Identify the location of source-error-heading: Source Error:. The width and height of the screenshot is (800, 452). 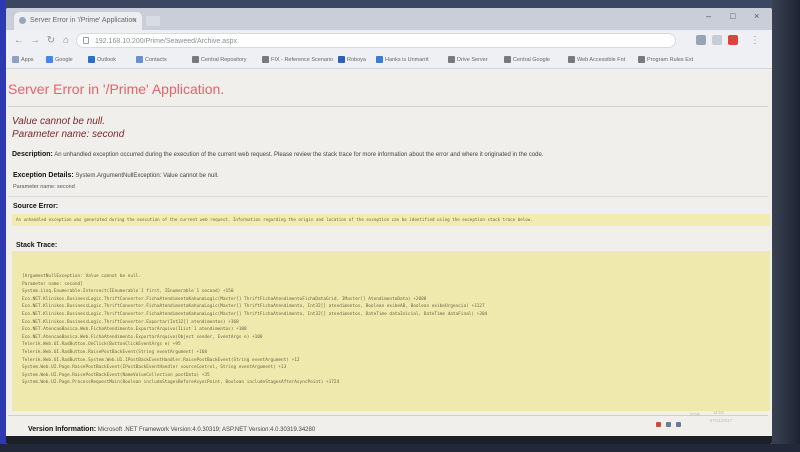
(36, 206).